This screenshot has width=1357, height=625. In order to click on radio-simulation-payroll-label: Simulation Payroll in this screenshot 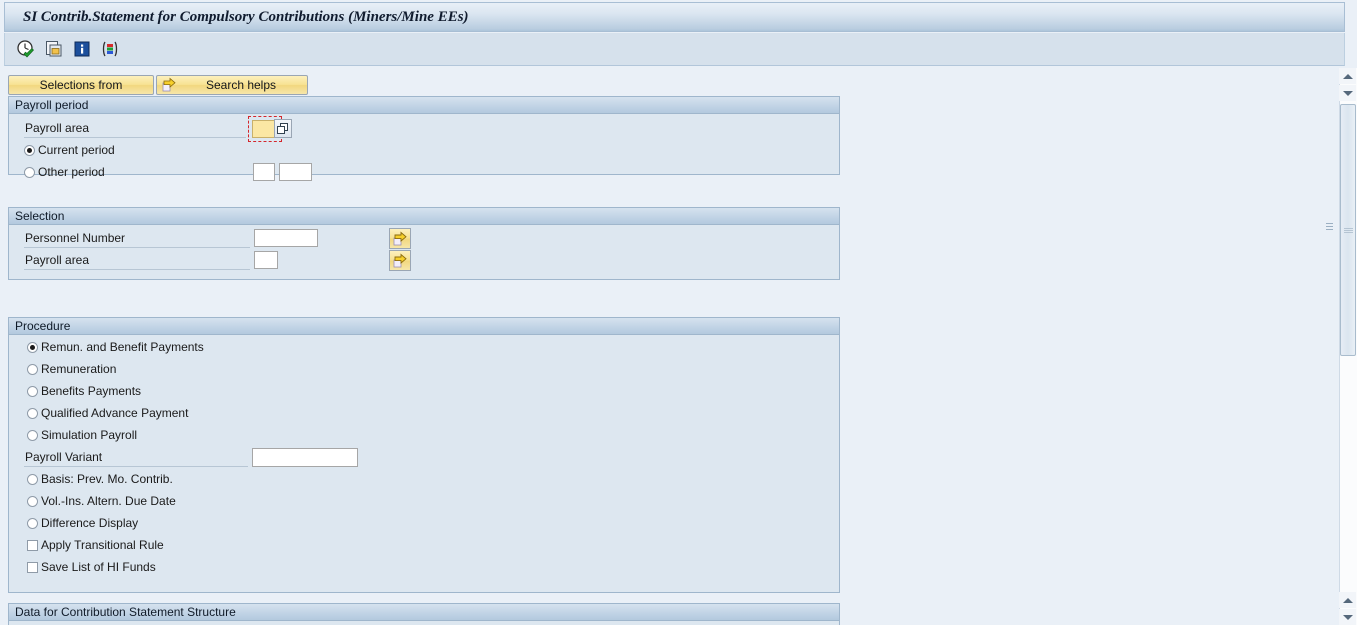, I will do `click(89, 435)`.